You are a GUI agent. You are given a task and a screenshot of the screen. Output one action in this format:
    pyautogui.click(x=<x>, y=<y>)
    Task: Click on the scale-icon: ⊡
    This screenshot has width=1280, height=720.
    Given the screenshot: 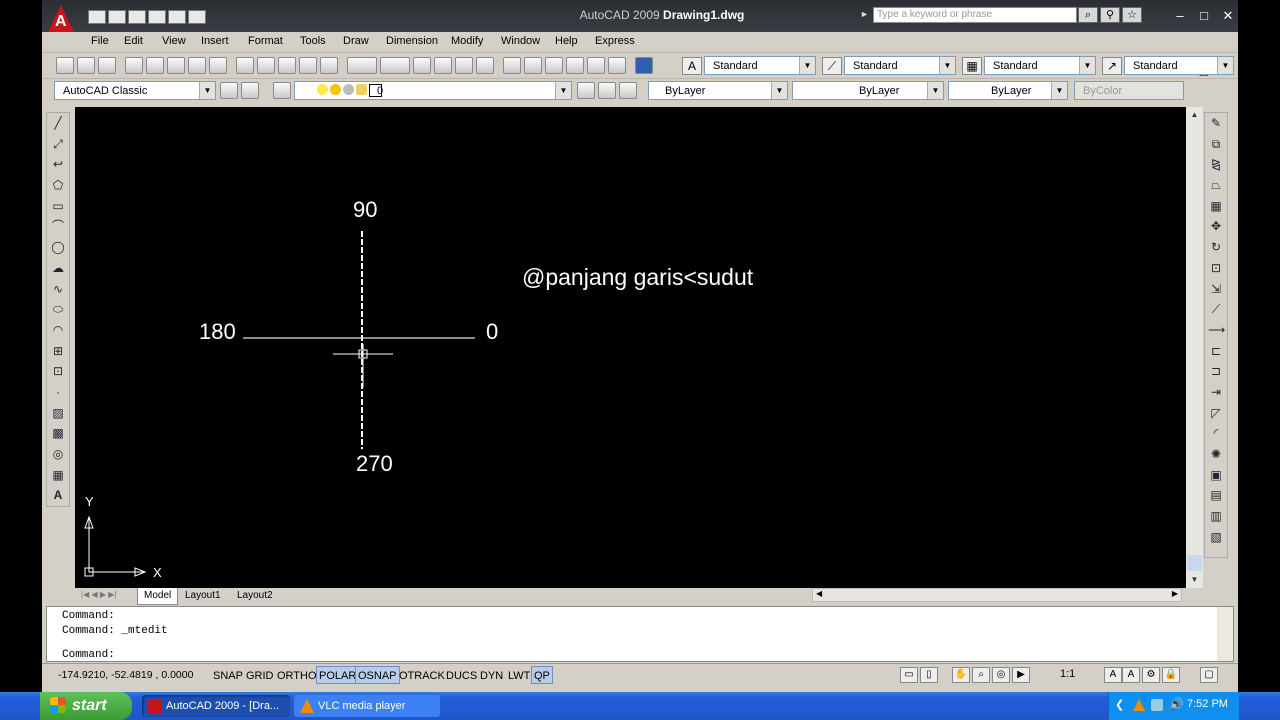 What is the action you would take?
    pyautogui.click(x=1216, y=268)
    